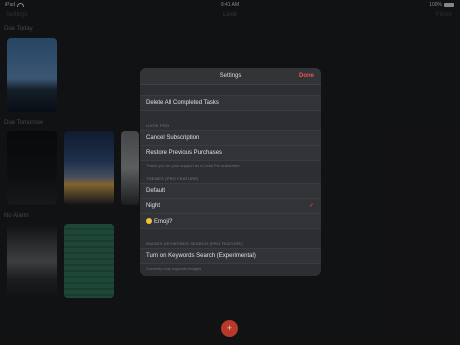 This screenshot has width=460, height=345. What do you see at coordinates (182, 103) in the screenshot?
I see `delete-completed-label: Delete All Completed Tasks` at bounding box center [182, 103].